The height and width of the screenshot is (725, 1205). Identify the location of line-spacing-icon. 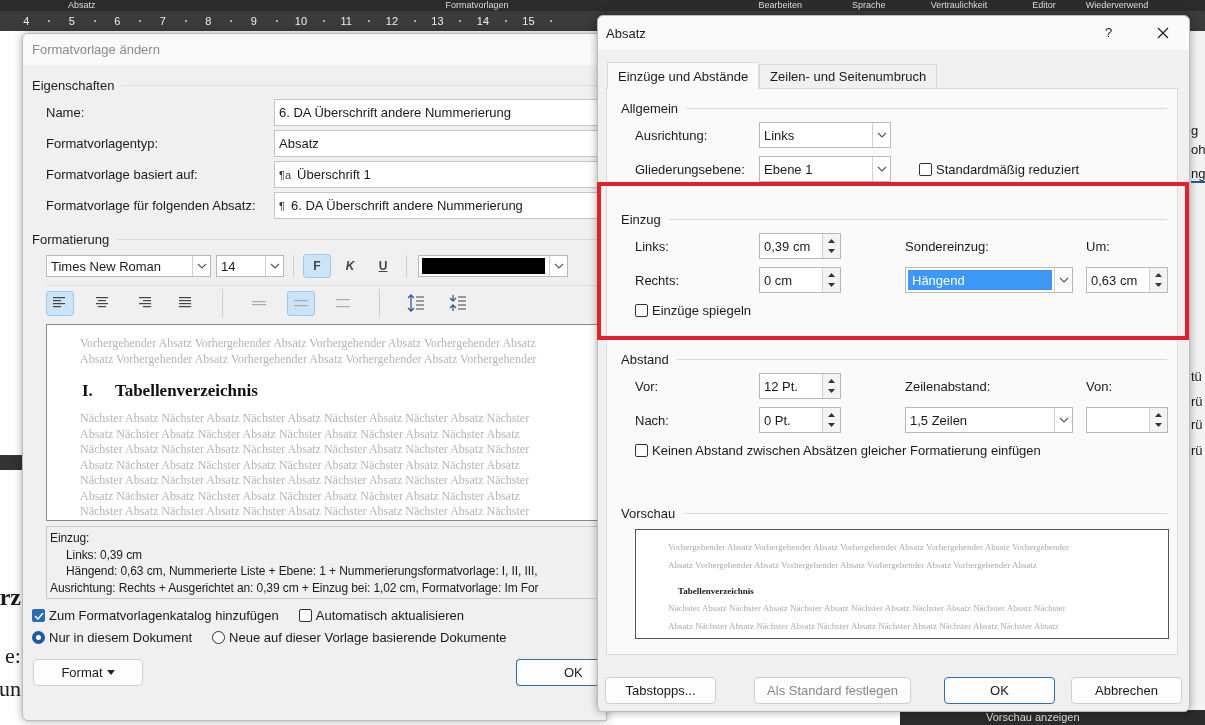
(343, 303).